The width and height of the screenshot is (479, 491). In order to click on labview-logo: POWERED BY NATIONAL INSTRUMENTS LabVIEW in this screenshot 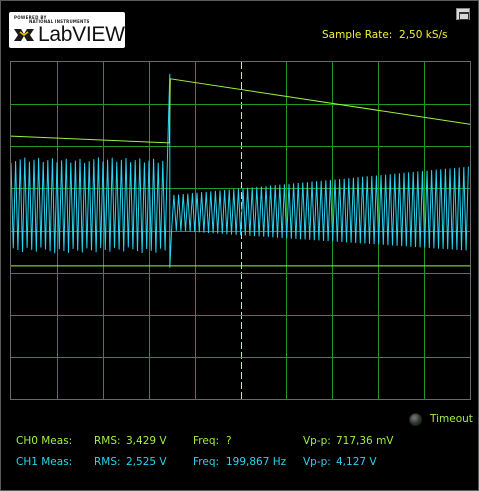, I will do `click(67, 30)`.